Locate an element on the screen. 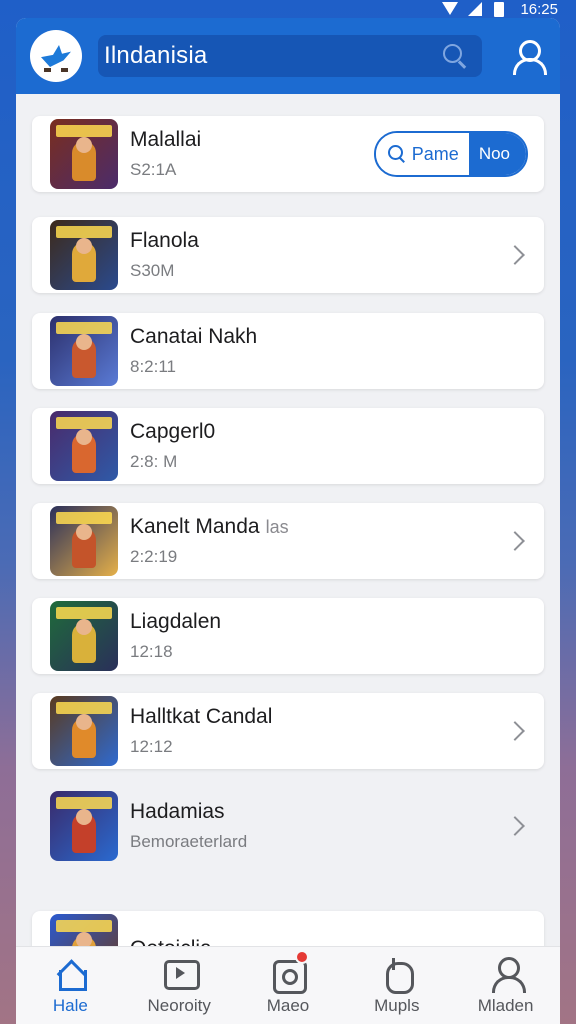 This screenshot has width=576, height=1024. game-subtitle: Bemoraeterlard is located at coordinates (189, 841).